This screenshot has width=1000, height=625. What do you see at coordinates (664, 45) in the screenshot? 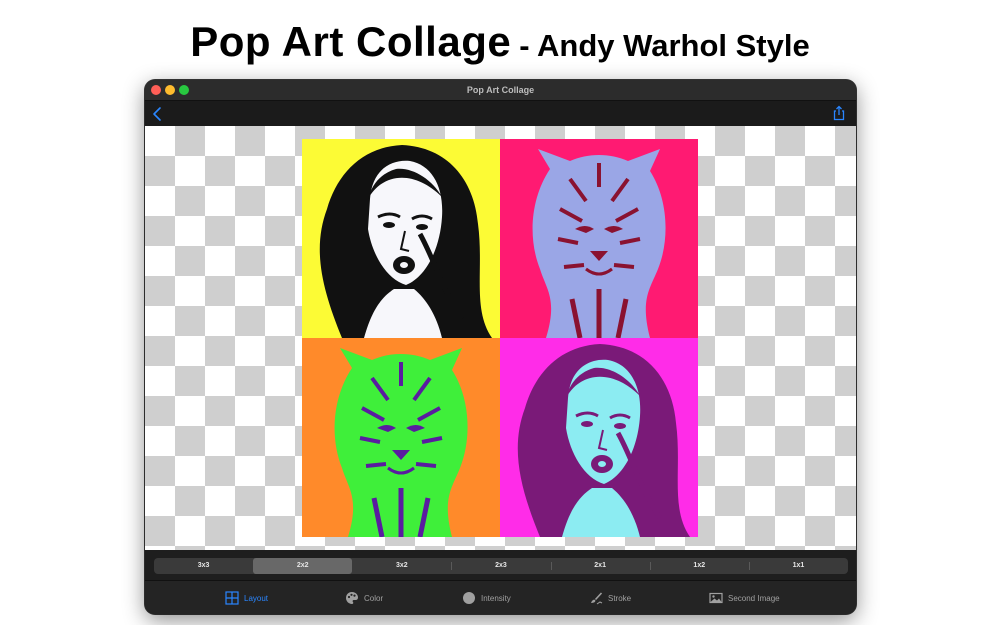
I see `headline-subtitle: - Andy Warhol Style` at bounding box center [664, 45].